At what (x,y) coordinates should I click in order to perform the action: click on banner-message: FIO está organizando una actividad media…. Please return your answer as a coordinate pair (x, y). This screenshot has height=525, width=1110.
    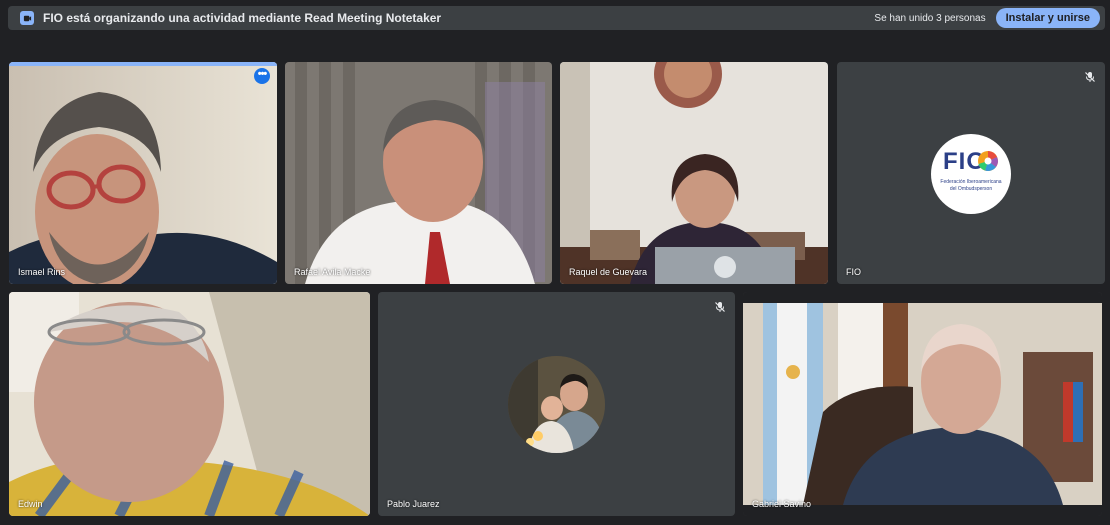
    Looking at the image, I should click on (242, 18).